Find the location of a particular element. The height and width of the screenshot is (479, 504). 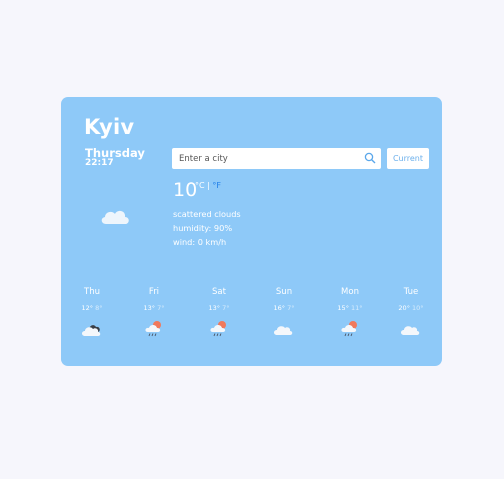

forecast-day-name: Thu is located at coordinates (92, 292).